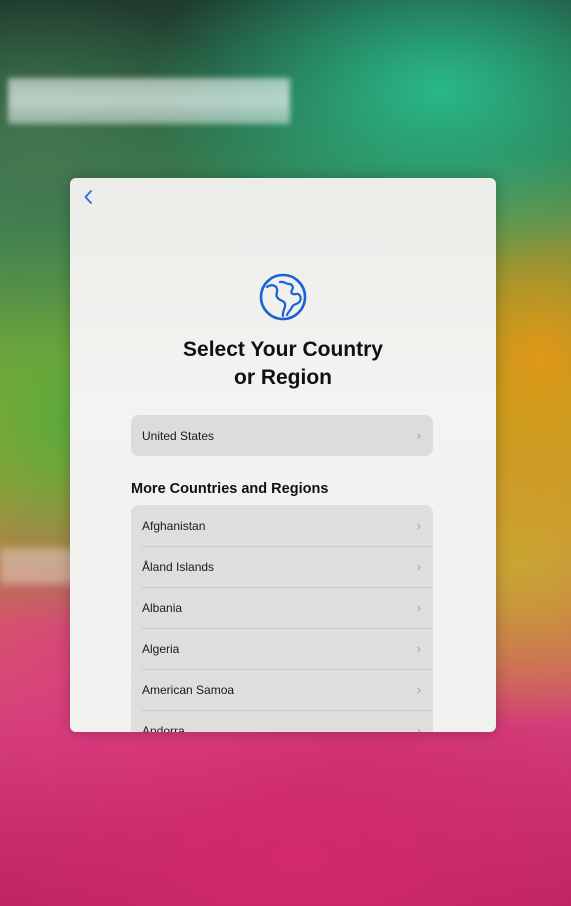 The image size is (571, 906). I want to click on screen-glare, so click(149, 101).